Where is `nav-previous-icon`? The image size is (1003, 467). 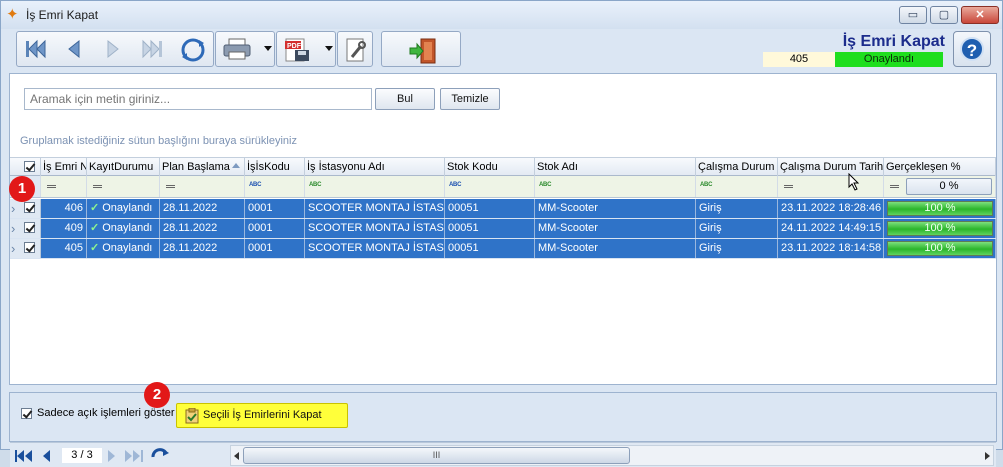
nav-previous-icon is located at coordinates (46, 456).